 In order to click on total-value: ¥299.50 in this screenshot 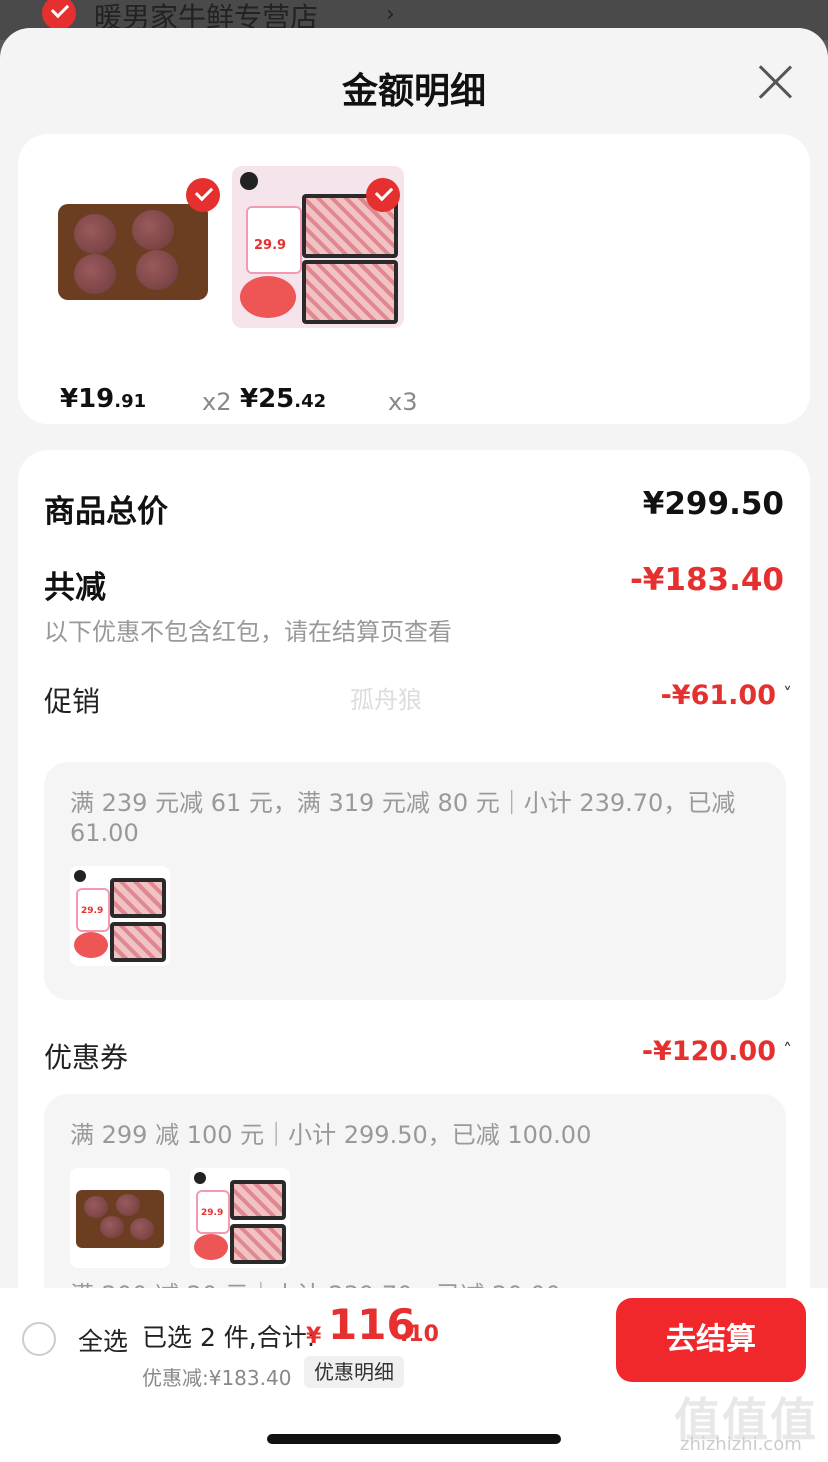, I will do `click(713, 504)`.